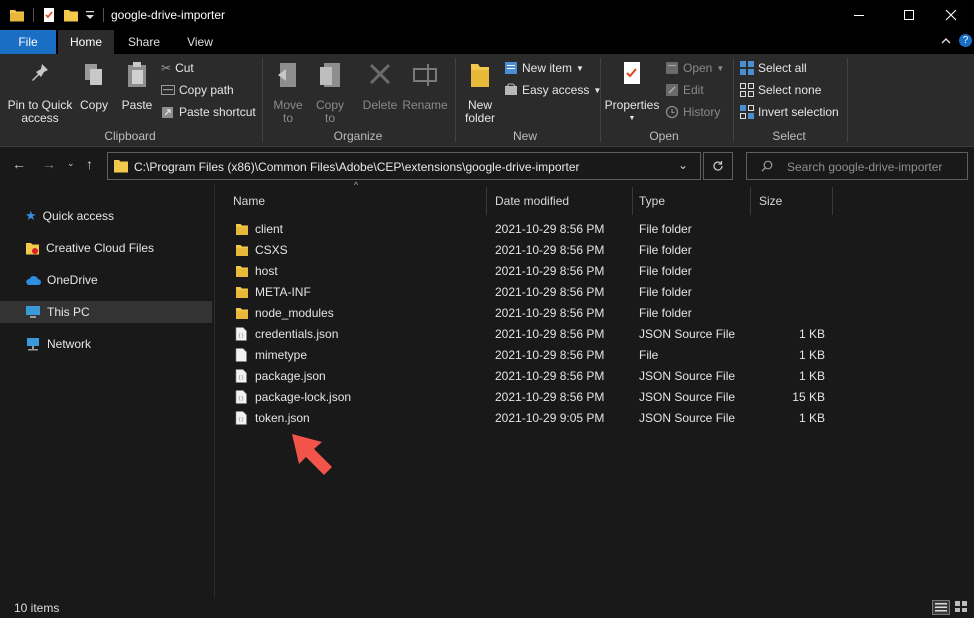 The width and height of the screenshot is (974, 618). What do you see at coordinates (780, 90) in the screenshot?
I see `select-none-button: Select none` at bounding box center [780, 90].